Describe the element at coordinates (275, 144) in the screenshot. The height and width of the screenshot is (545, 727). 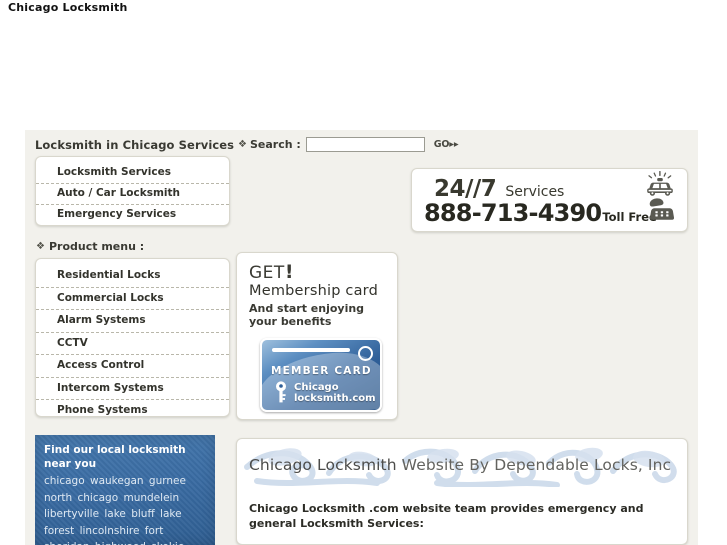
I see `search-label: Search :` at that location.